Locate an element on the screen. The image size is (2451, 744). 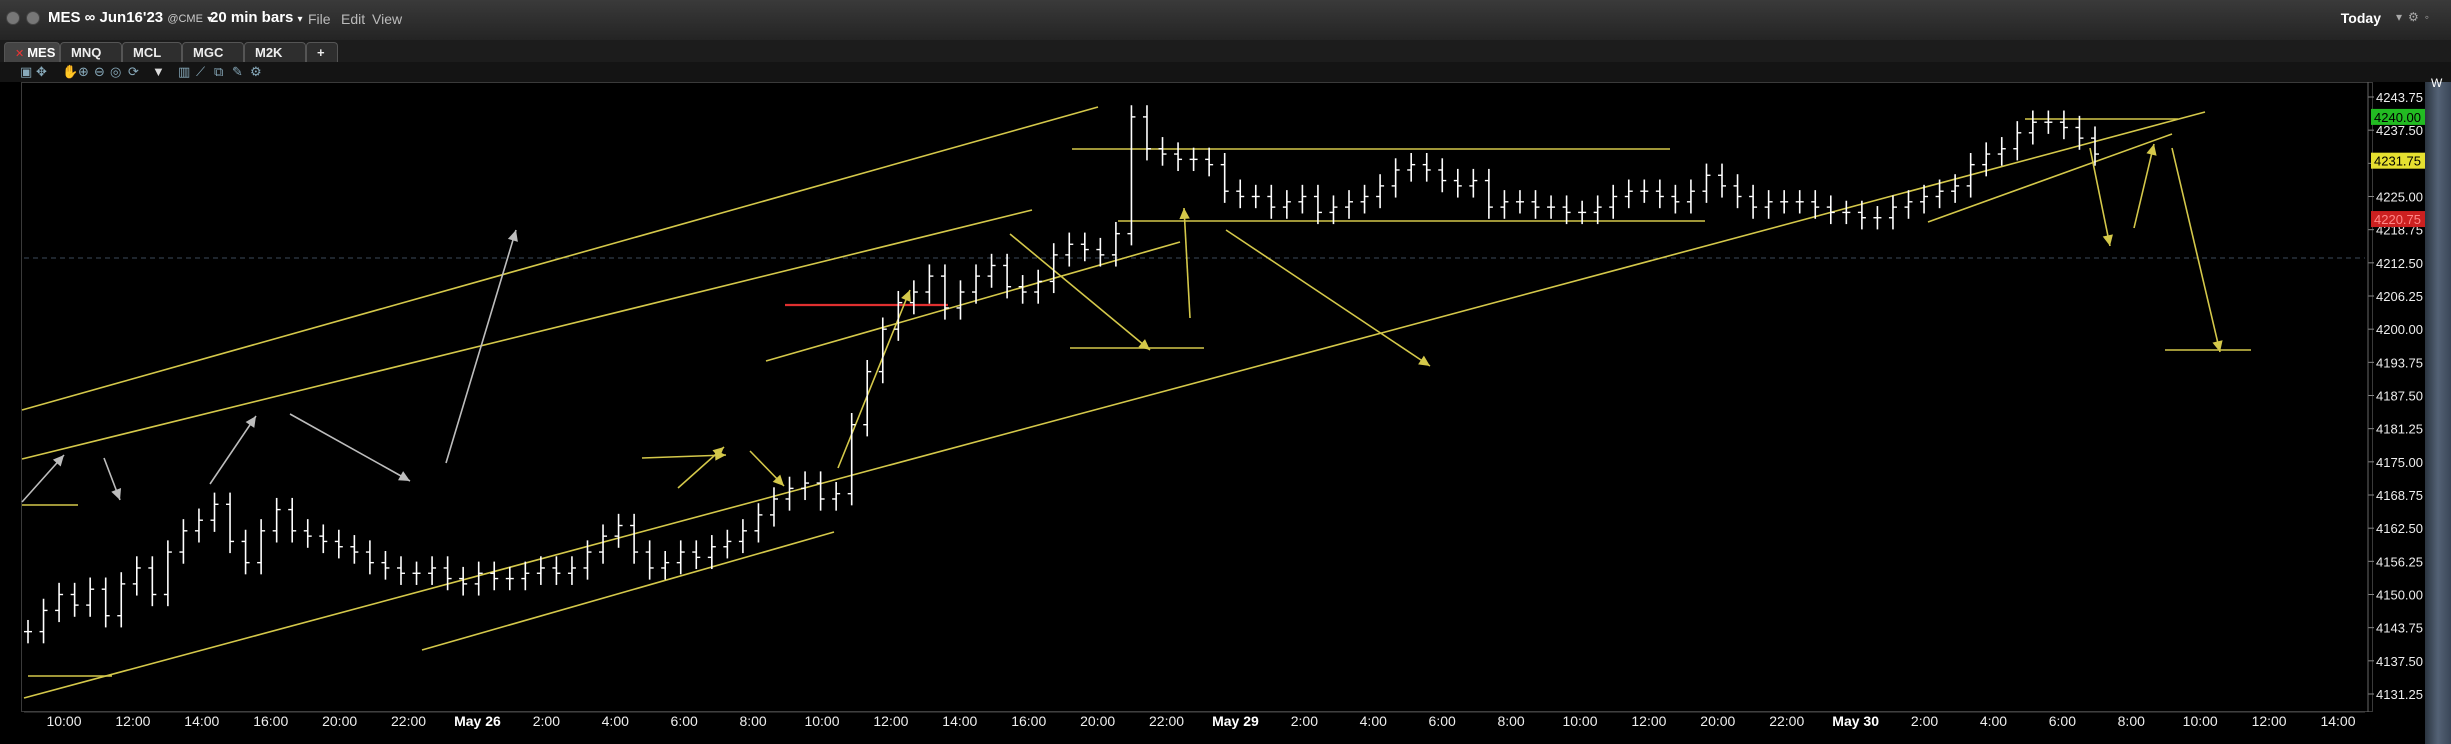
side-panel-strip: W is located at coordinates (2438, 410).